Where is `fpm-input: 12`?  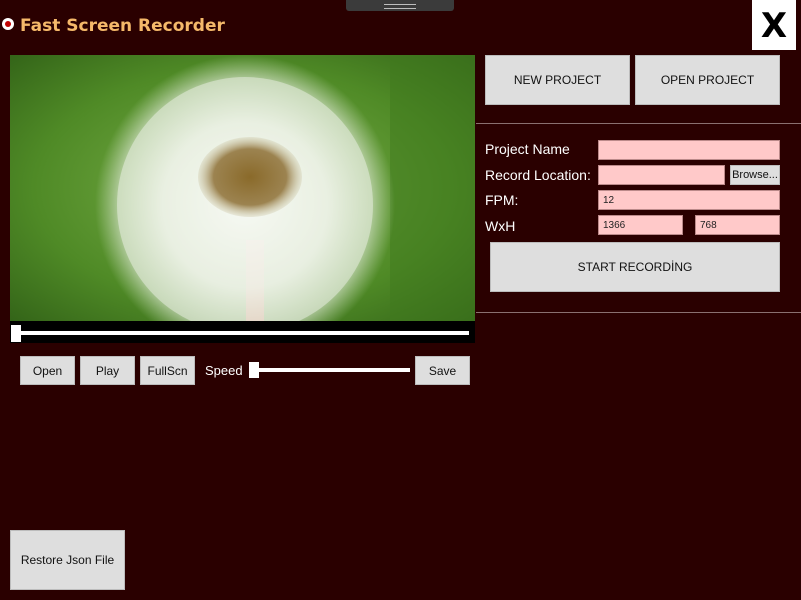 fpm-input: 12 is located at coordinates (689, 200).